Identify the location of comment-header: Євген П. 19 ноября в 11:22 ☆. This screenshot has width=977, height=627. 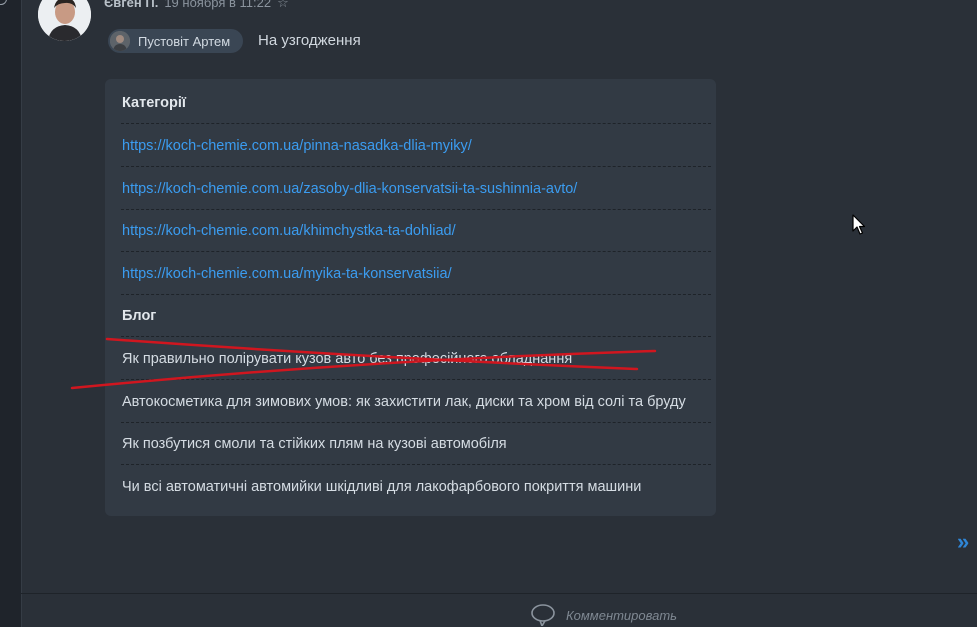
(196, 5).